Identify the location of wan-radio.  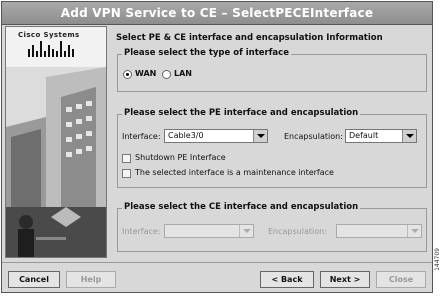
(127, 74).